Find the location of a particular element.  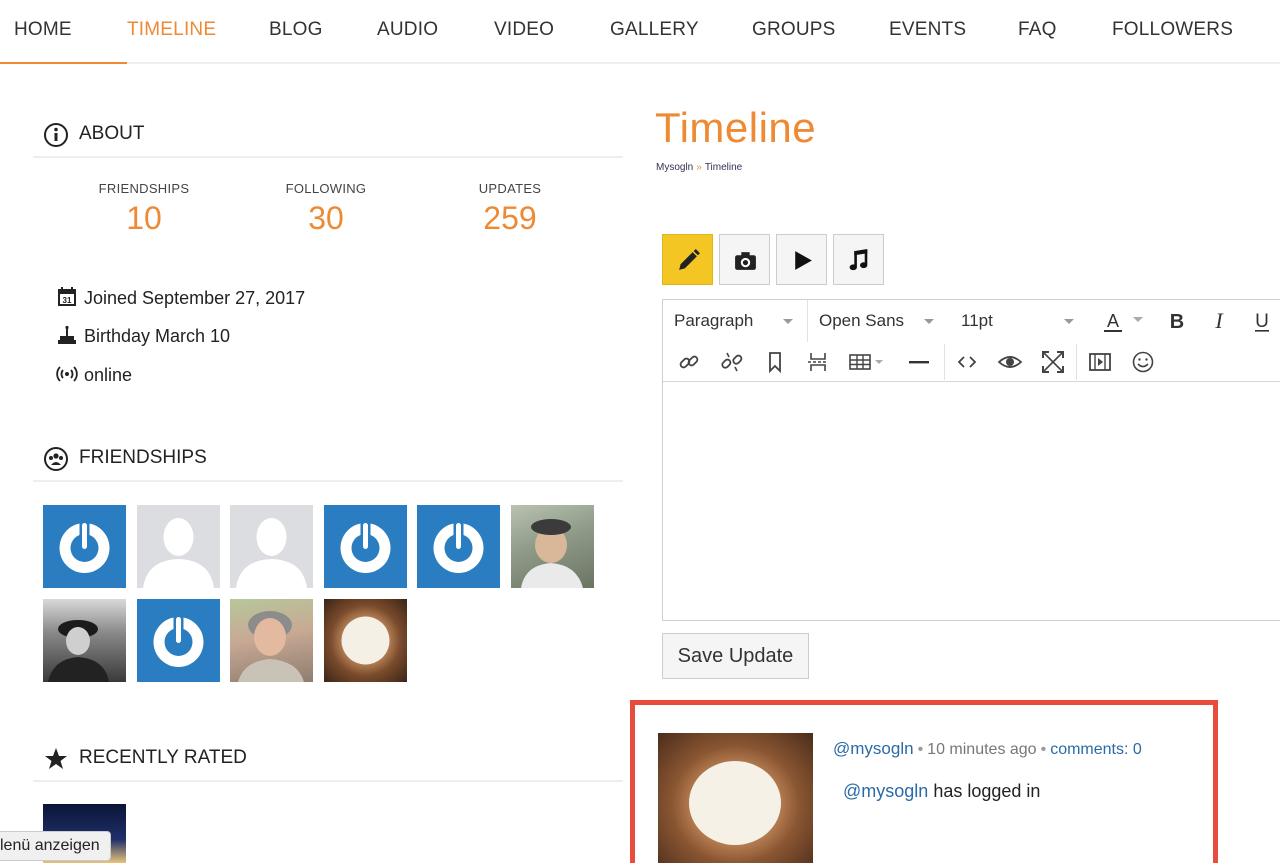

editor-content-area is located at coordinates (971, 501).